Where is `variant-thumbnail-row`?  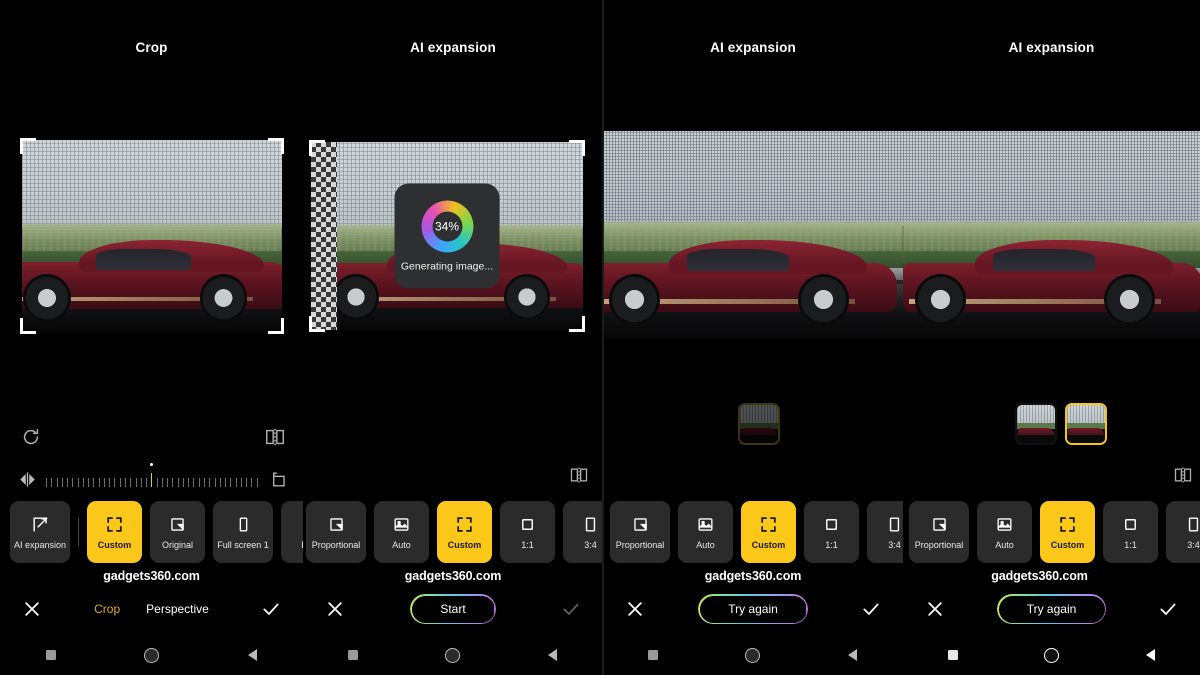 variant-thumbnail-row is located at coordinates (759, 424).